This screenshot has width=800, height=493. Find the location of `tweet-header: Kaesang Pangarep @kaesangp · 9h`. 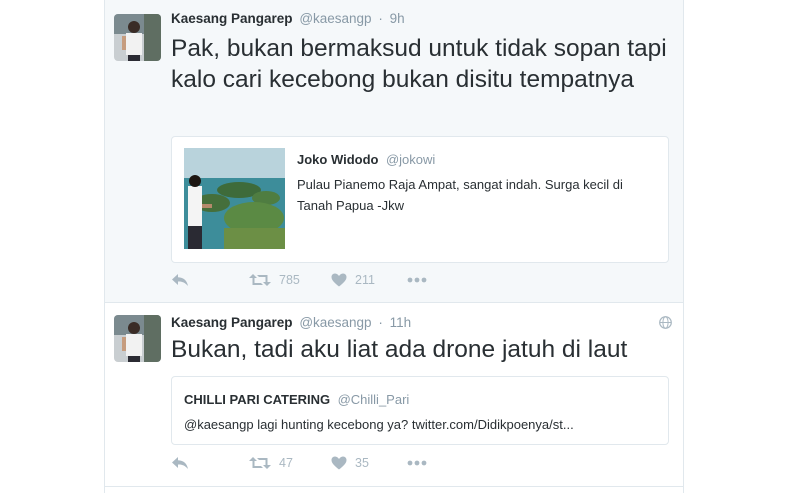

tweet-header: Kaesang Pangarep @kaesangp · 9h is located at coordinates (288, 18).